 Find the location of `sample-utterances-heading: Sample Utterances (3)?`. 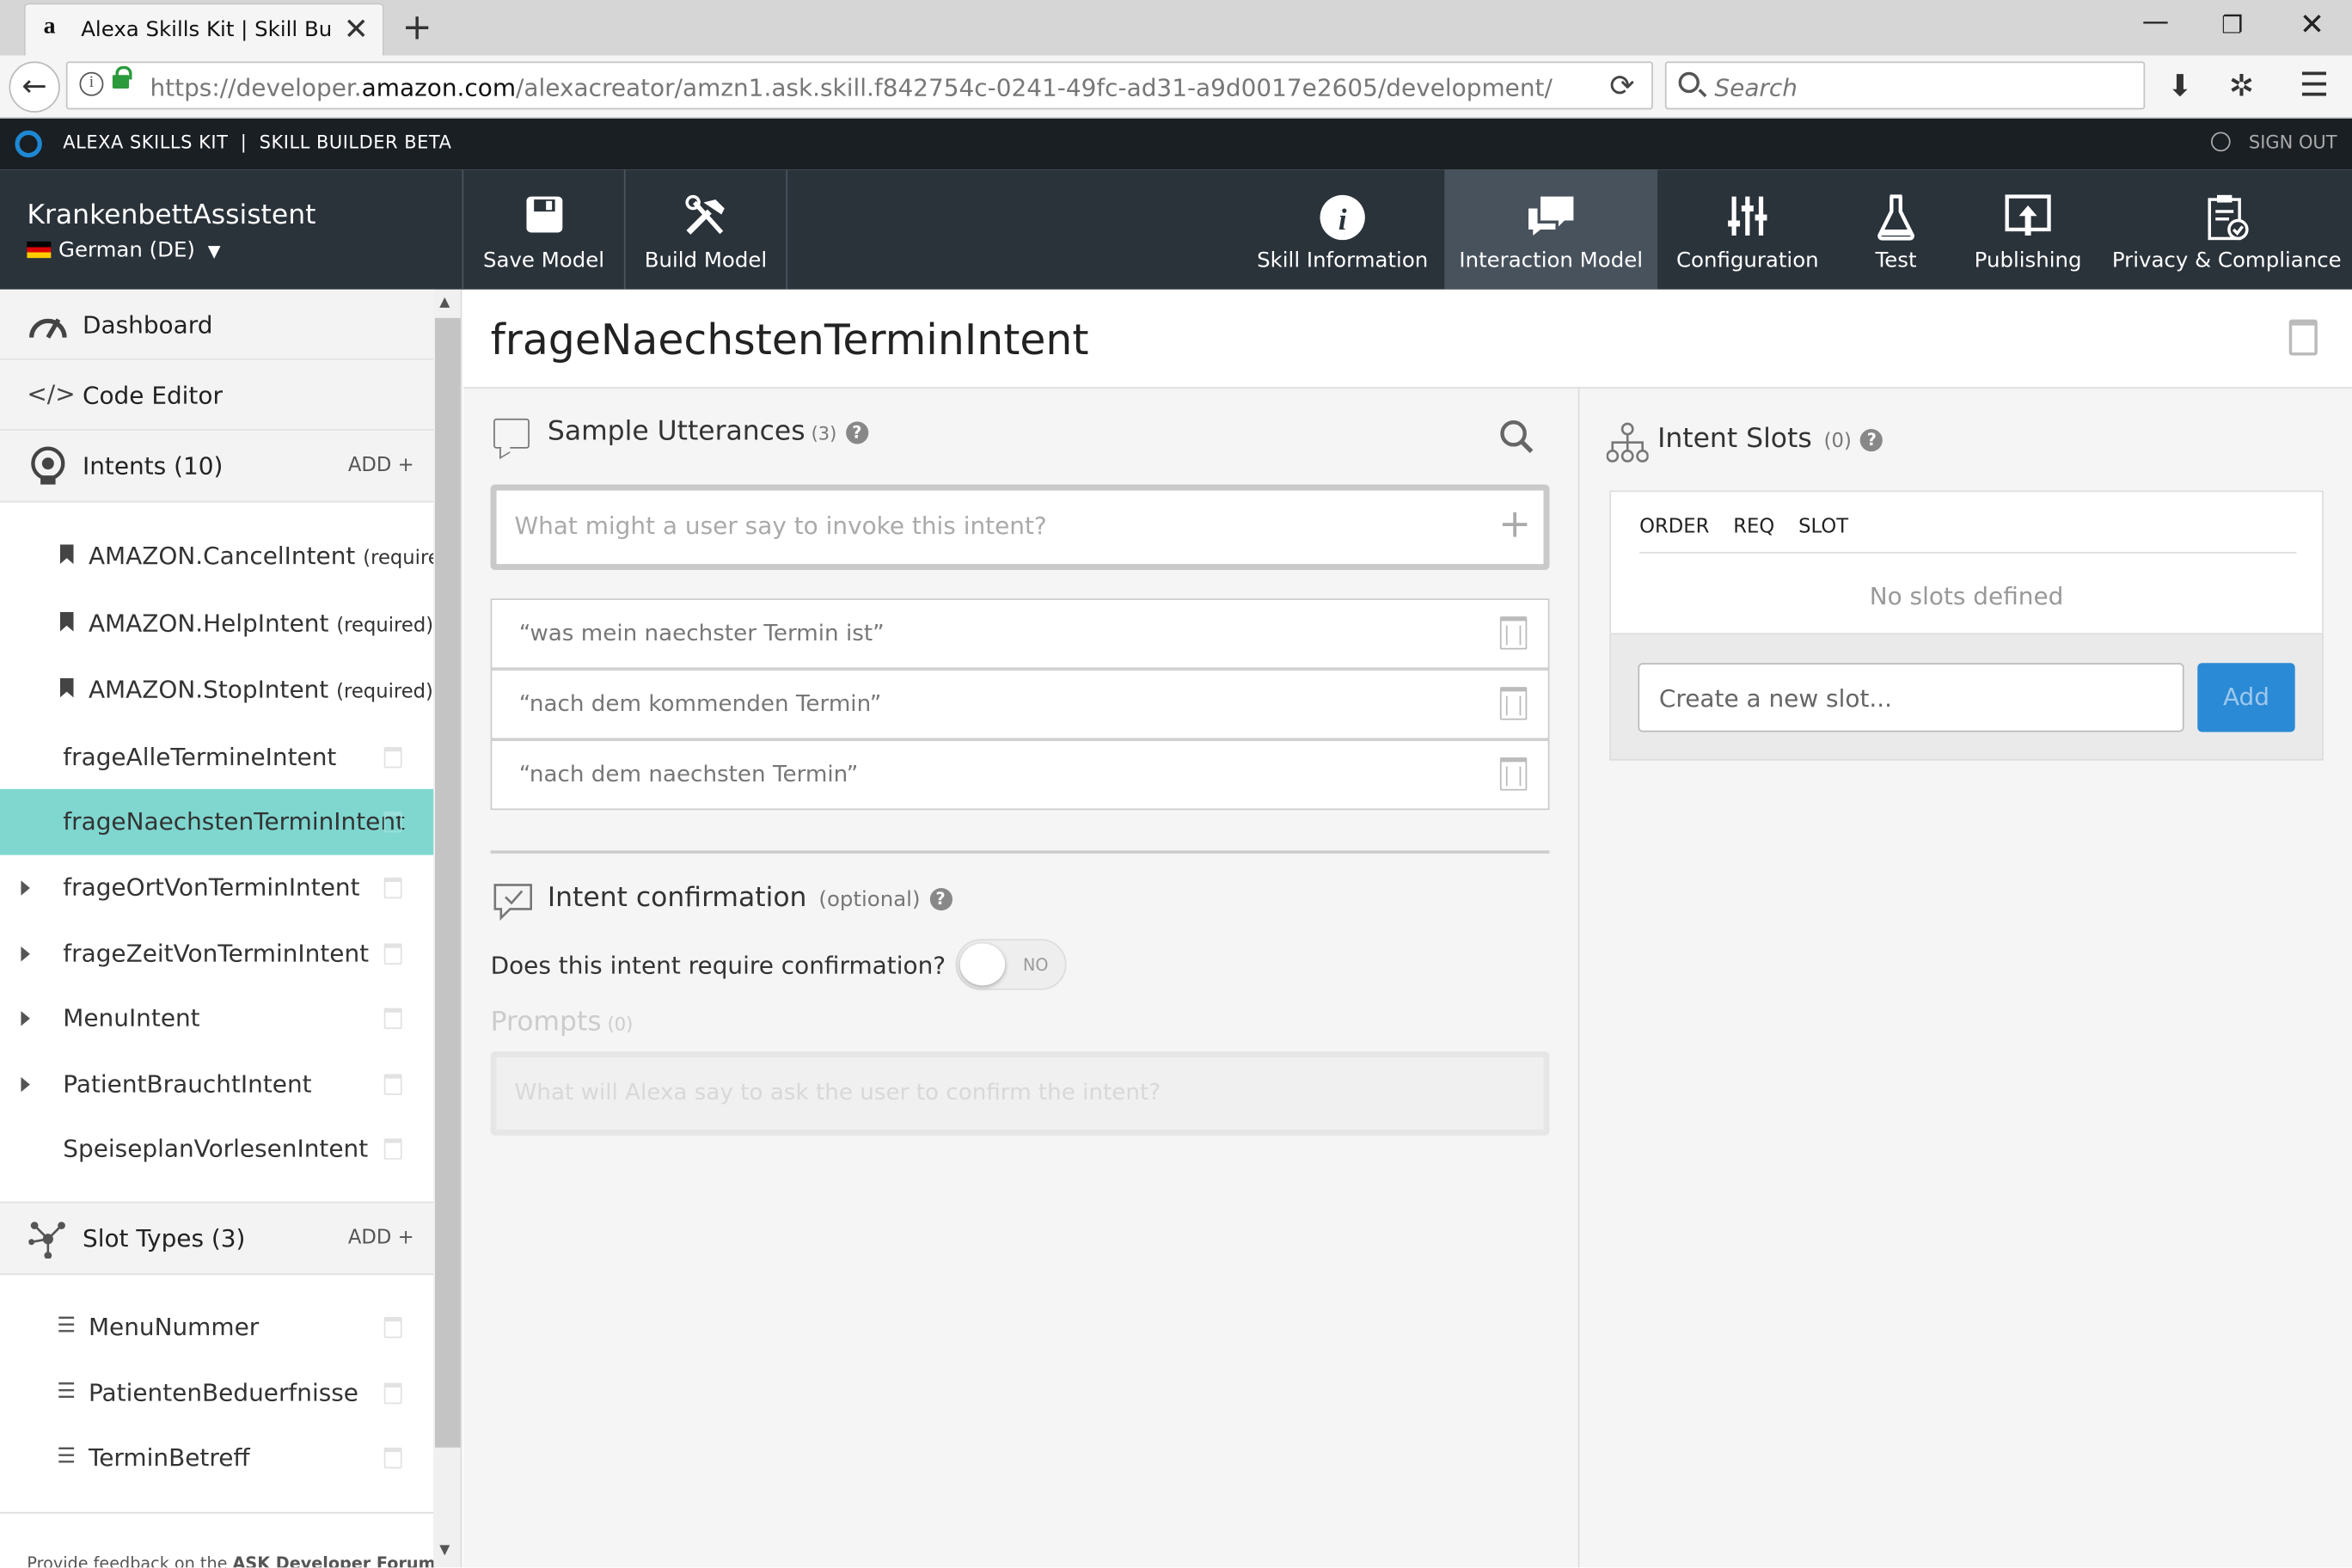

sample-utterances-heading: Sample Utterances (3)? is located at coordinates (708, 431).